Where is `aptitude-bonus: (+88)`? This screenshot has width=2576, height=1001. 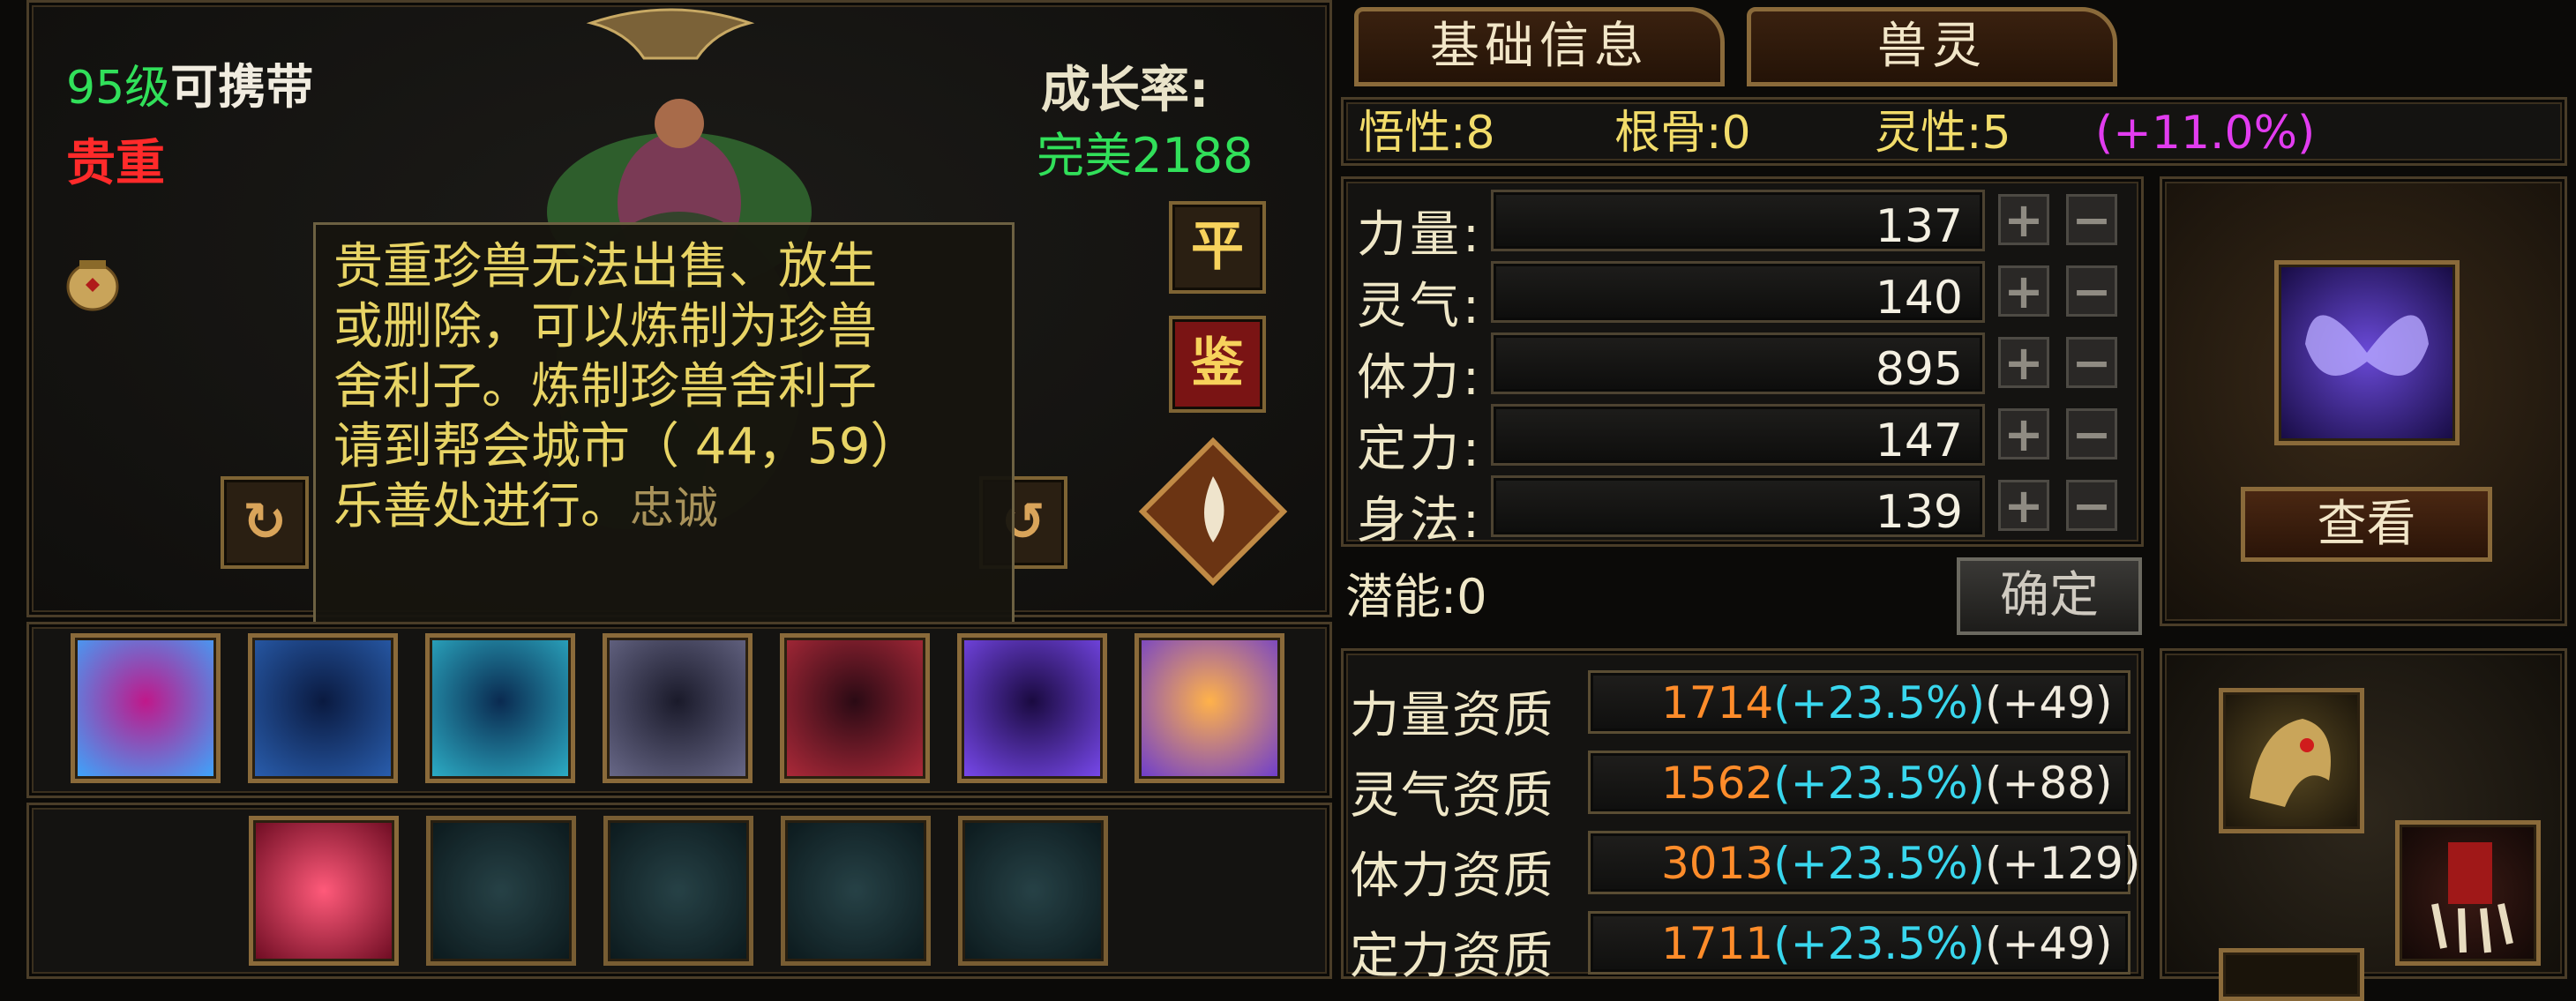
aptitude-bonus: (+88) is located at coordinates (2049, 783).